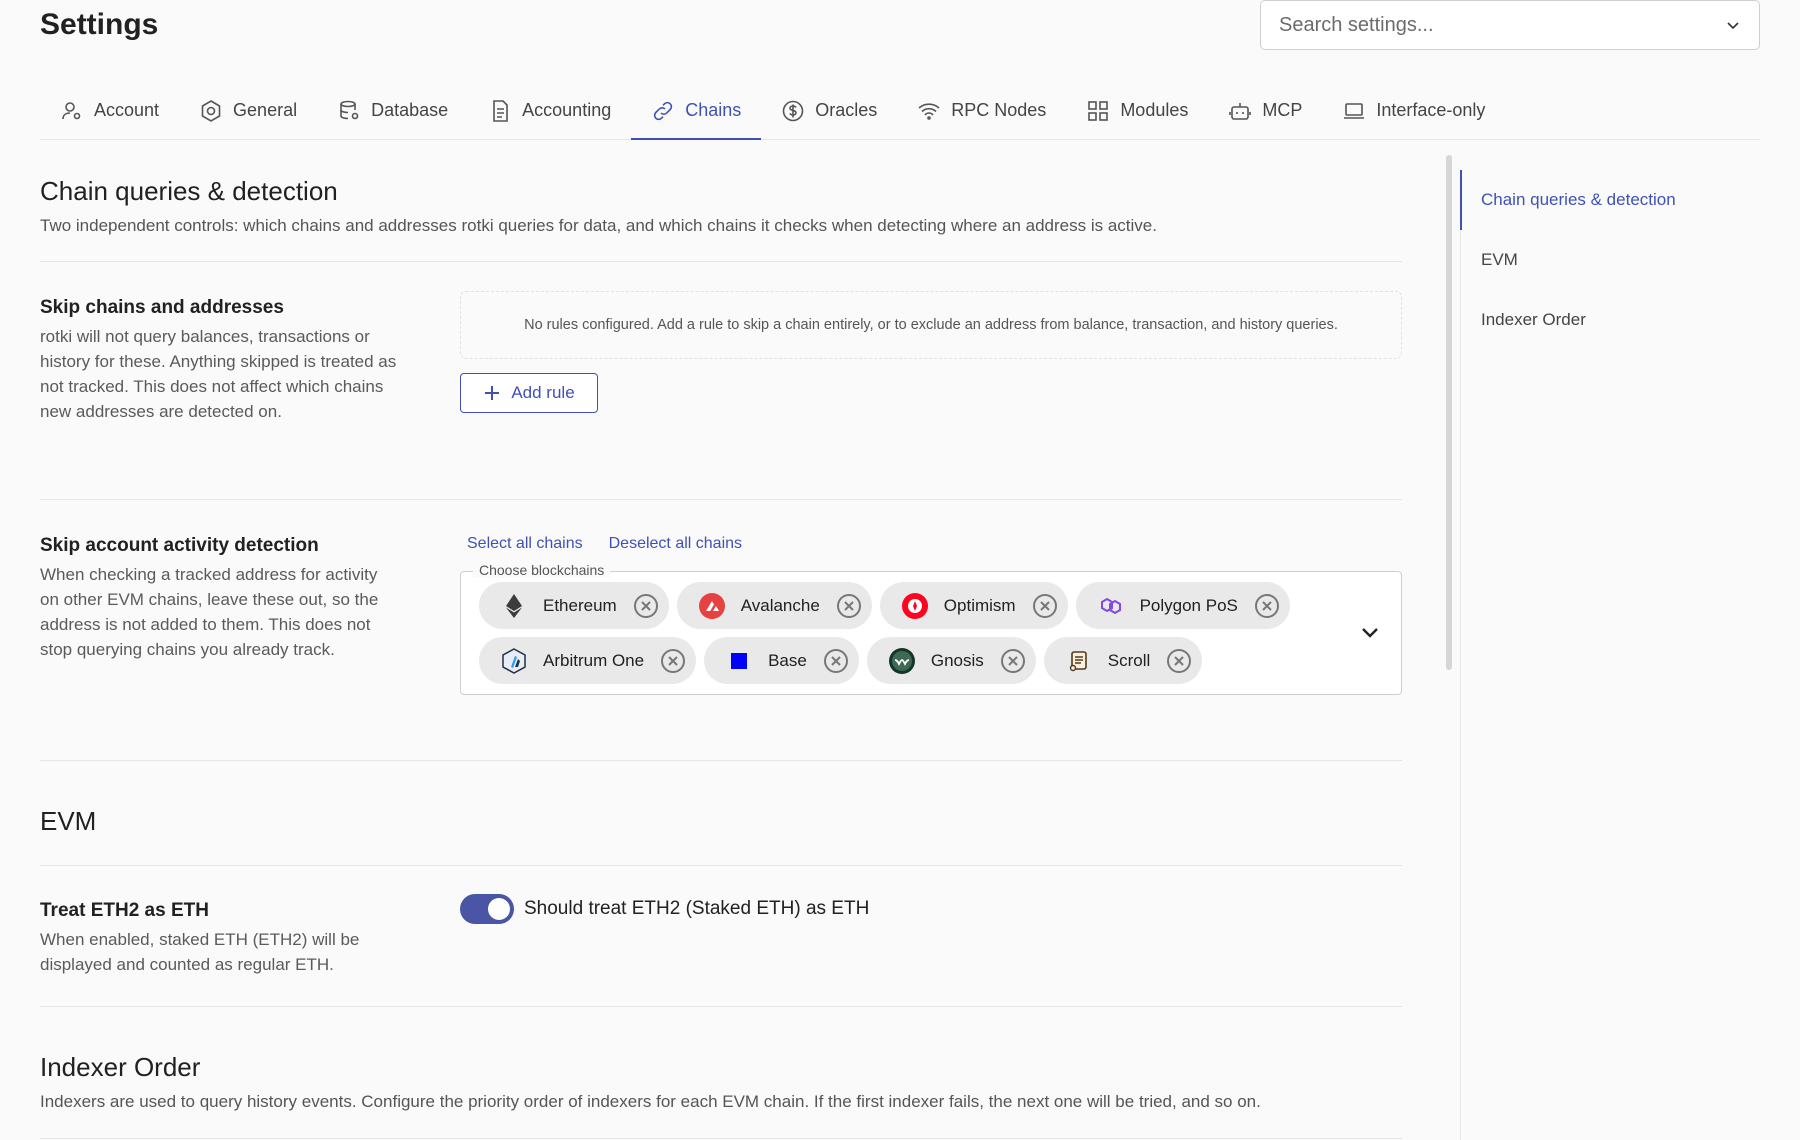 Image resolution: width=1800 pixels, height=1140 pixels. Describe the element at coordinates (349, 109) in the screenshot. I see `database-icon` at that location.